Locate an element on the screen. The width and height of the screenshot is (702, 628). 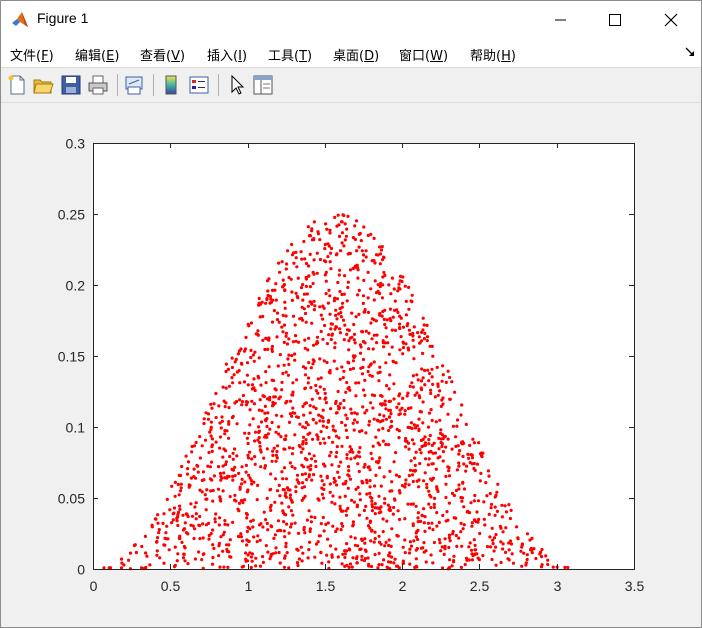
insert-legend-icon is located at coordinates (199, 85).